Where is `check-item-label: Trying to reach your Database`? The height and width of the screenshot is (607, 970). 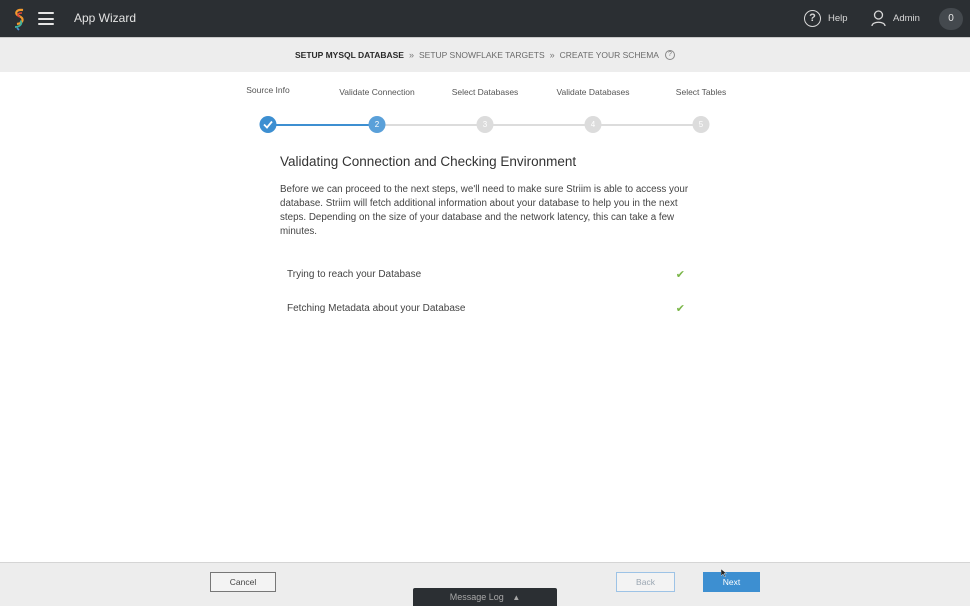 check-item-label: Trying to reach your Database is located at coordinates (354, 274).